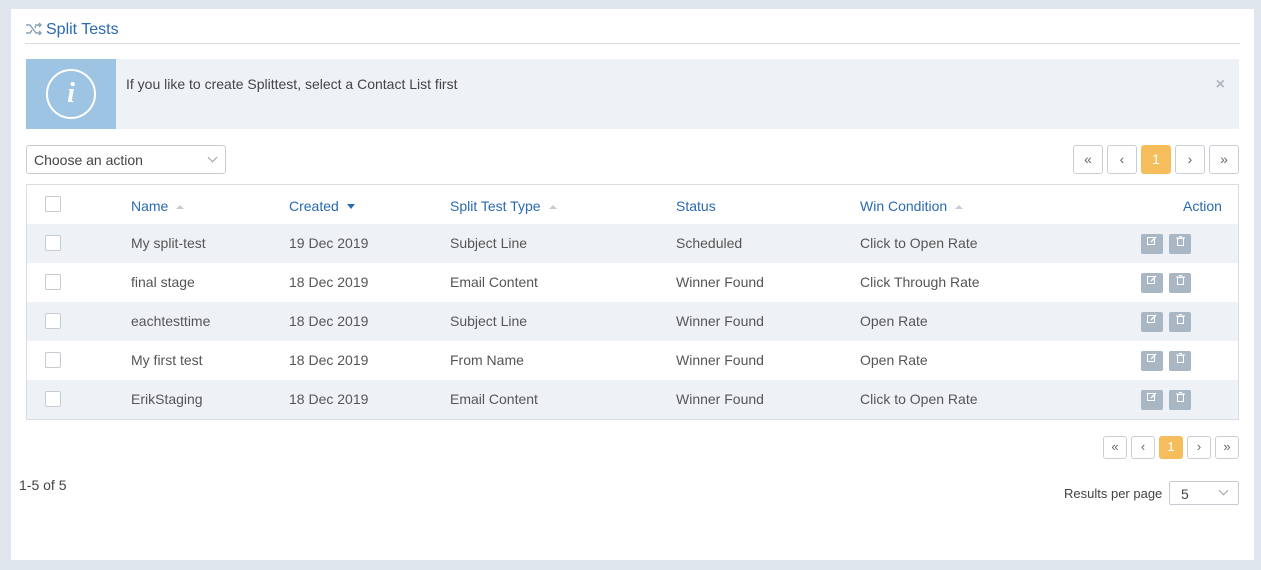 Image resolution: width=1261 pixels, height=570 pixels. Describe the element at coordinates (1220, 85) in the screenshot. I see `close-icon: ×` at that location.